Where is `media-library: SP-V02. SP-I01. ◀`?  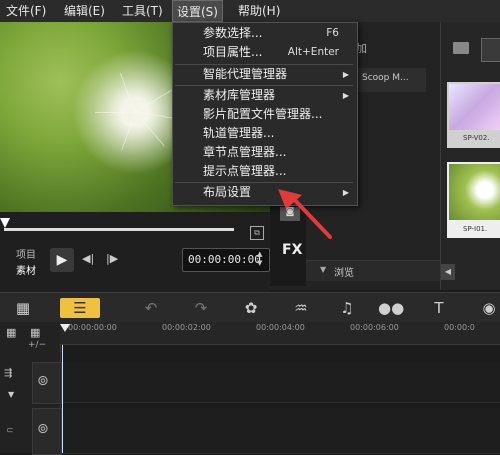
media-library: SP-V02. SP-I01. ◀ is located at coordinates (470, 156).